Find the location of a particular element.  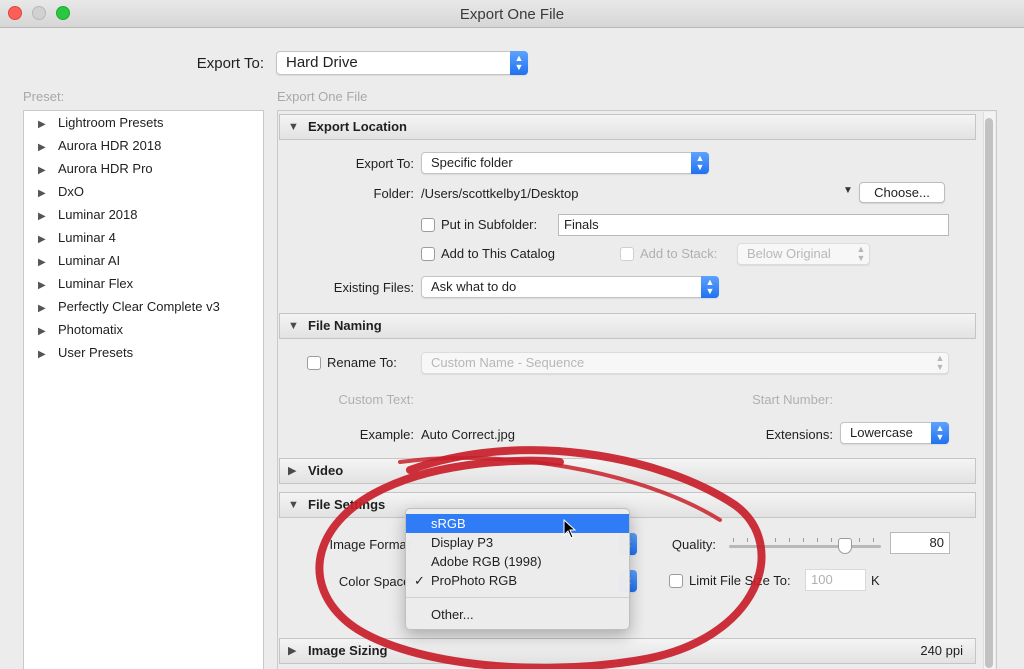

existing-files-label: Existing Files: is located at coordinates (373, 287).